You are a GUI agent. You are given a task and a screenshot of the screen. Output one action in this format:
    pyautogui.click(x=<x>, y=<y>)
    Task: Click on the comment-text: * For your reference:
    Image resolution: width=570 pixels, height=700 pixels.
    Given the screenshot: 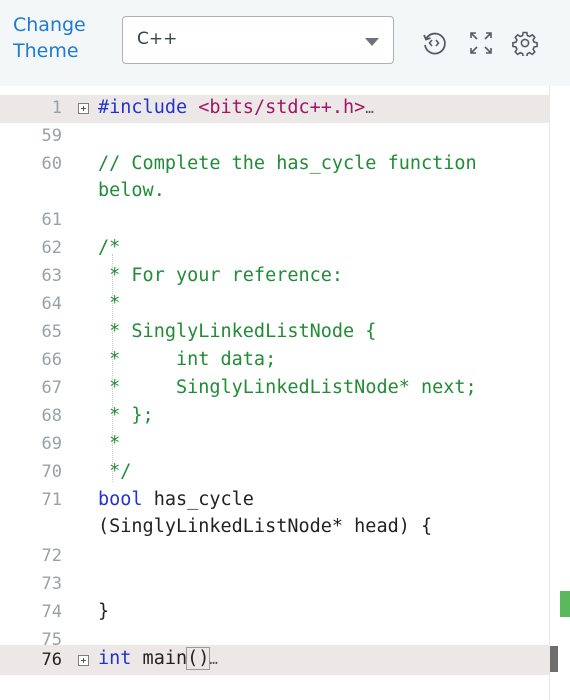 What is the action you would take?
    pyautogui.click(x=221, y=275)
    